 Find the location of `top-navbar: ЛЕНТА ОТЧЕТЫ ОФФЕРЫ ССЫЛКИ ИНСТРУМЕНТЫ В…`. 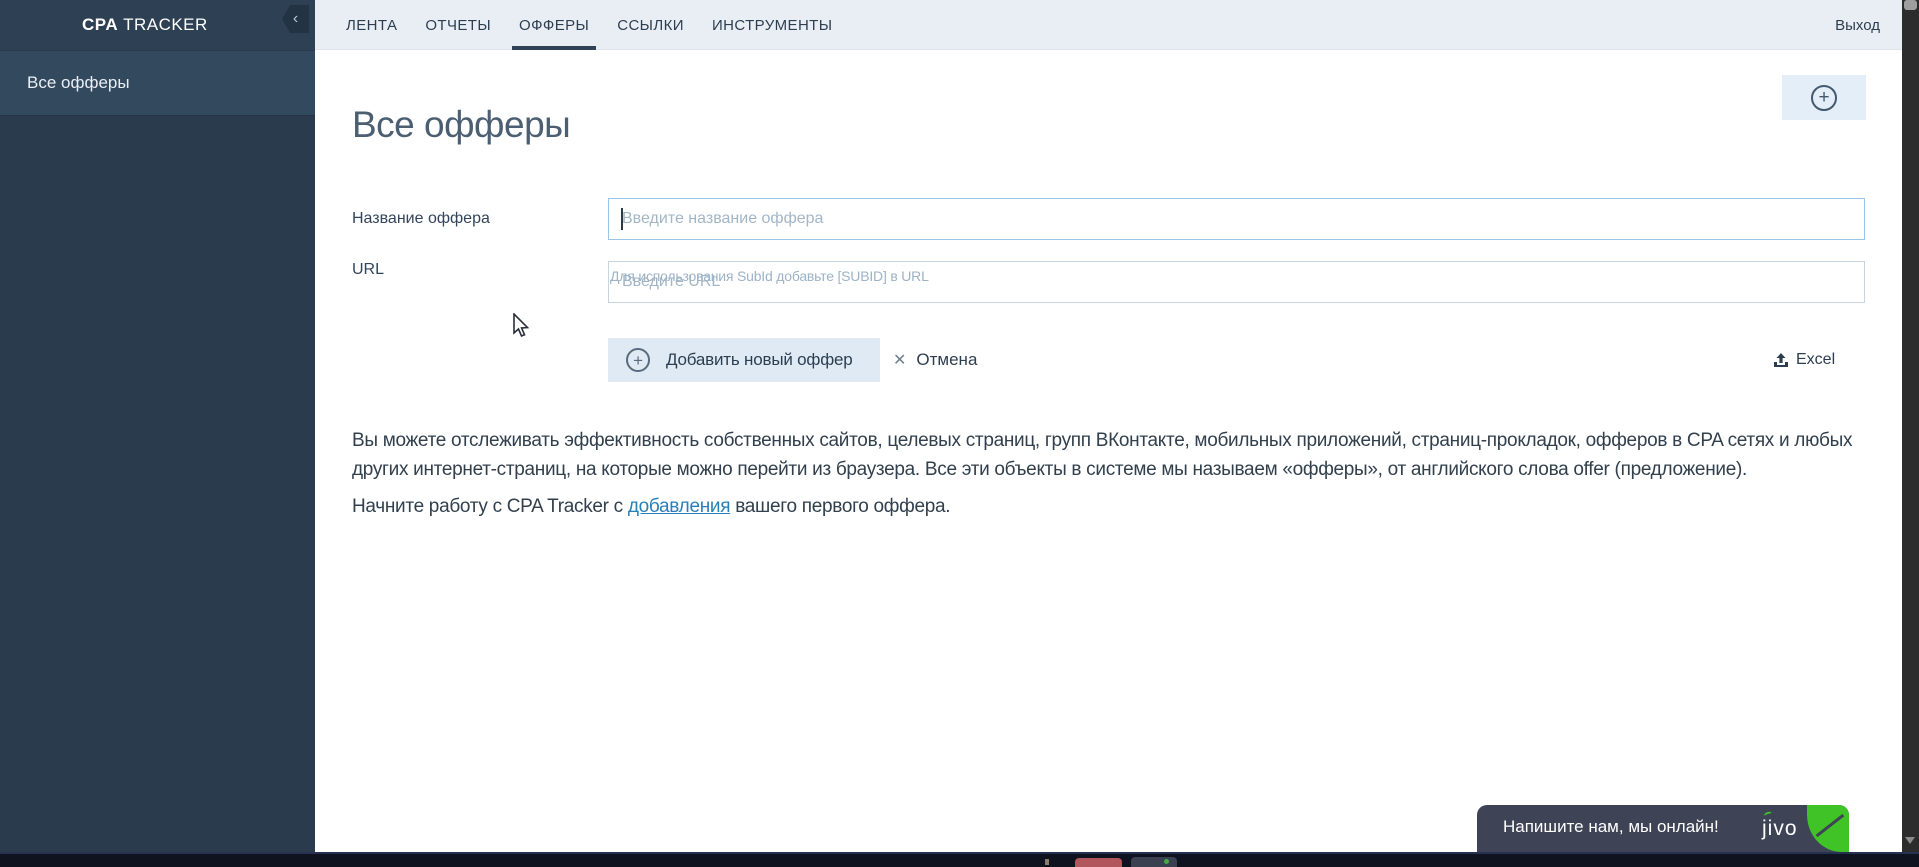

top-navbar: ЛЕНТА ОТЧЕТЫ ОФФЕРЫ ССЫЛКИ ИНСТРУМЕНТЫ В… is located at coordinates (1108, 25).